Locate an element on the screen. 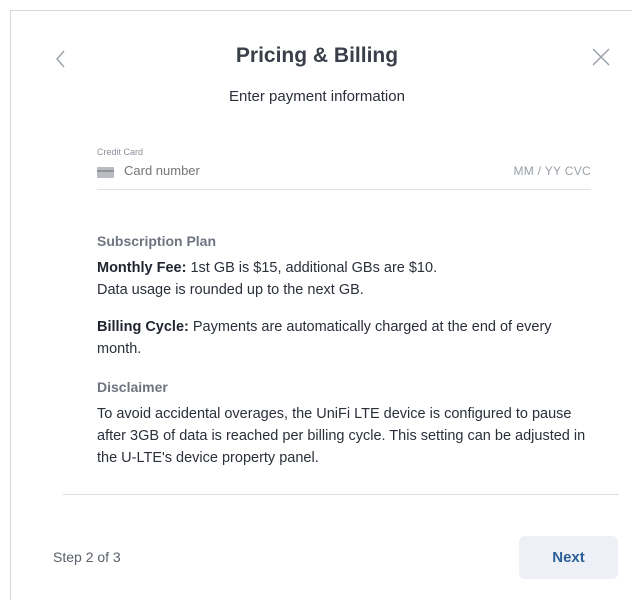 The height and width of the screenshot is (600, 632). credit-card-label: Credit Card is located at coordinates (120, 152).